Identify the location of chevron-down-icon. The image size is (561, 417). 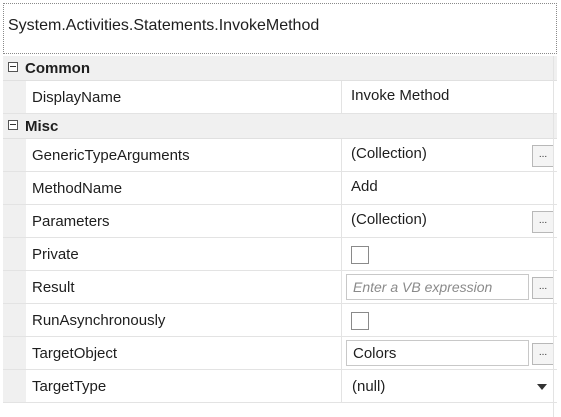
(542, 387).